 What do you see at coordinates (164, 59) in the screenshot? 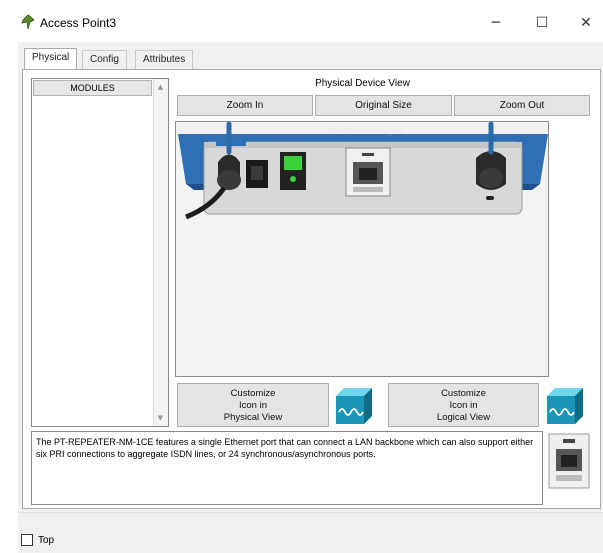
I see `tab-attributes: Attributes` at bounding box center [164, 59].